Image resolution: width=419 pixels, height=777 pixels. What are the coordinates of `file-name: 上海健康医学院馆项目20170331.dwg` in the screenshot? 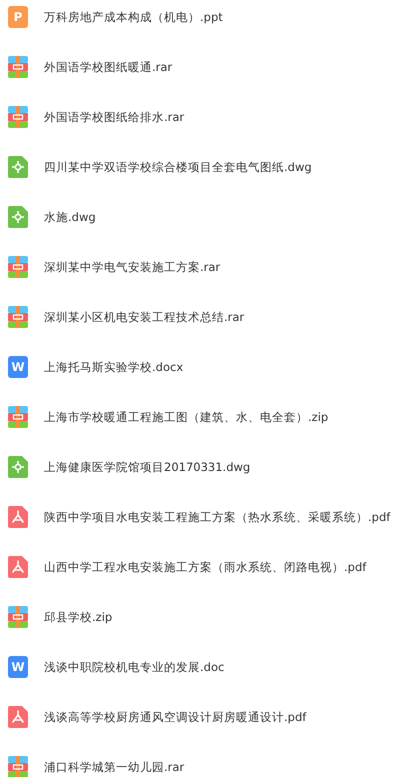 It's located at (147, 467).